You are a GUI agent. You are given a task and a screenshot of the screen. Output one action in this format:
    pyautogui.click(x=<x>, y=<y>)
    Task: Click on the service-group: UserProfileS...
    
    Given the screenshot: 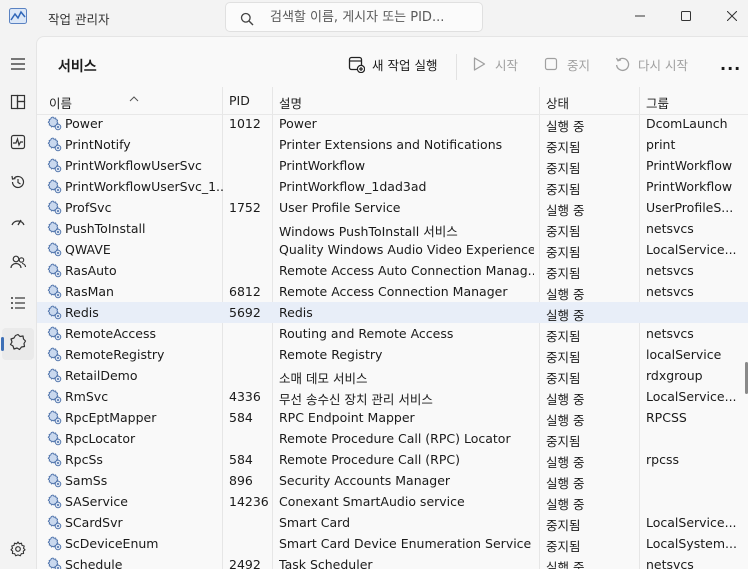 What is the action you would take?
    pyautogui.click(x=690, y=207)
    